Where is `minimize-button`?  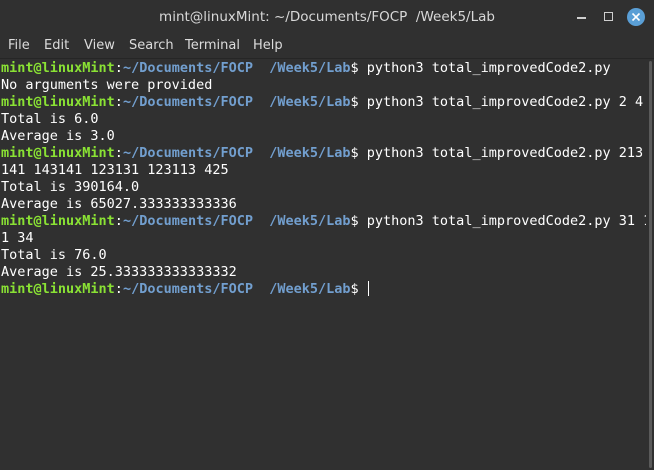 minimize-button is located at coordinates (582, 17).